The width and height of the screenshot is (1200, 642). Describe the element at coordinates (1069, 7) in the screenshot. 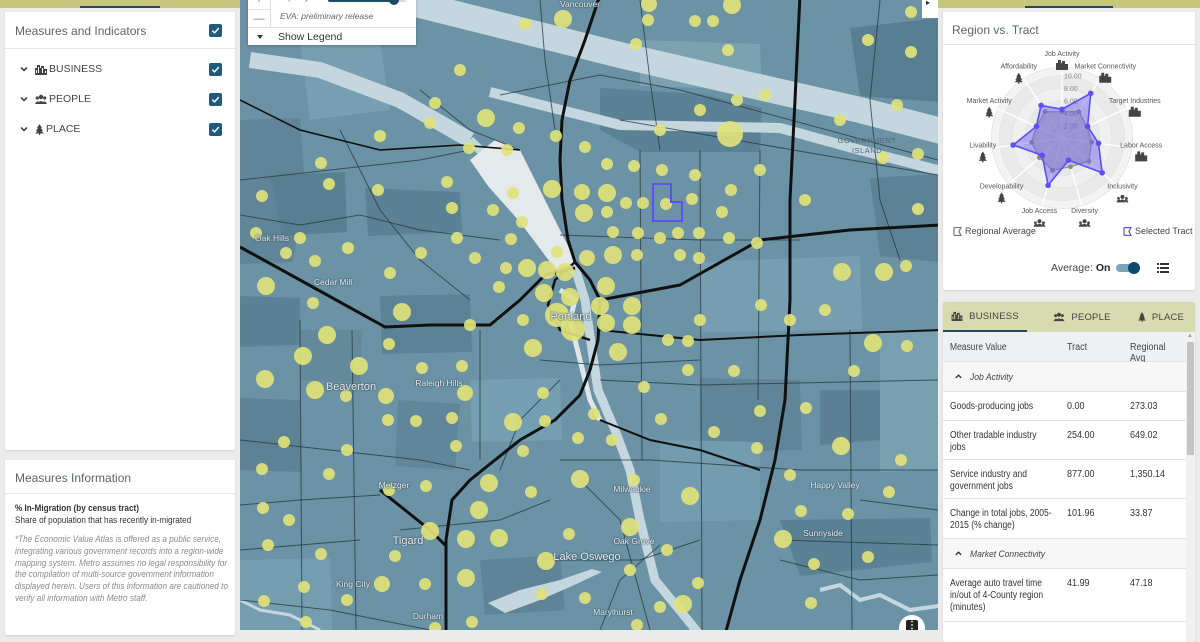

I see `active-nav-tab-indicator` at that location.